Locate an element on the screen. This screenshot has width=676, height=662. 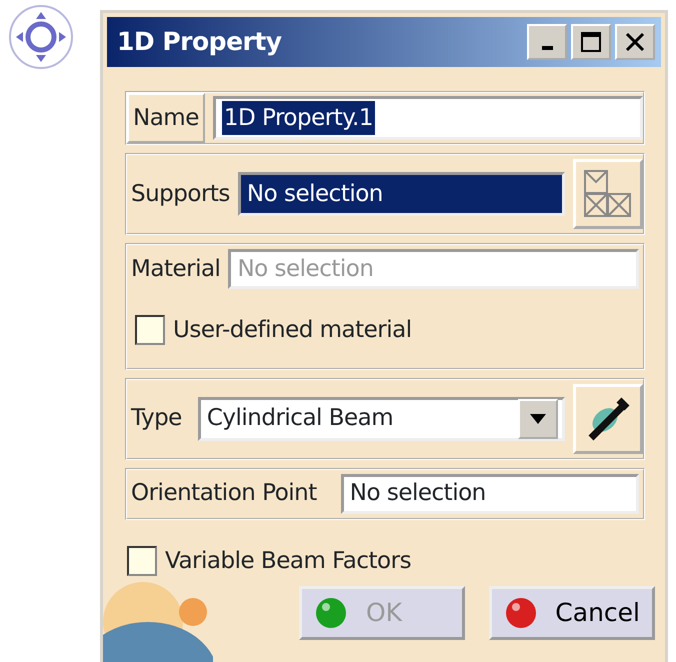
checkbox is located at coordinates (142, 561).